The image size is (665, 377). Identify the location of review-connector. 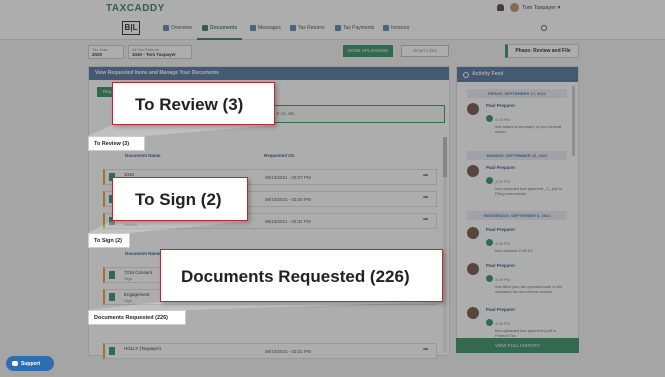
(181, 130).